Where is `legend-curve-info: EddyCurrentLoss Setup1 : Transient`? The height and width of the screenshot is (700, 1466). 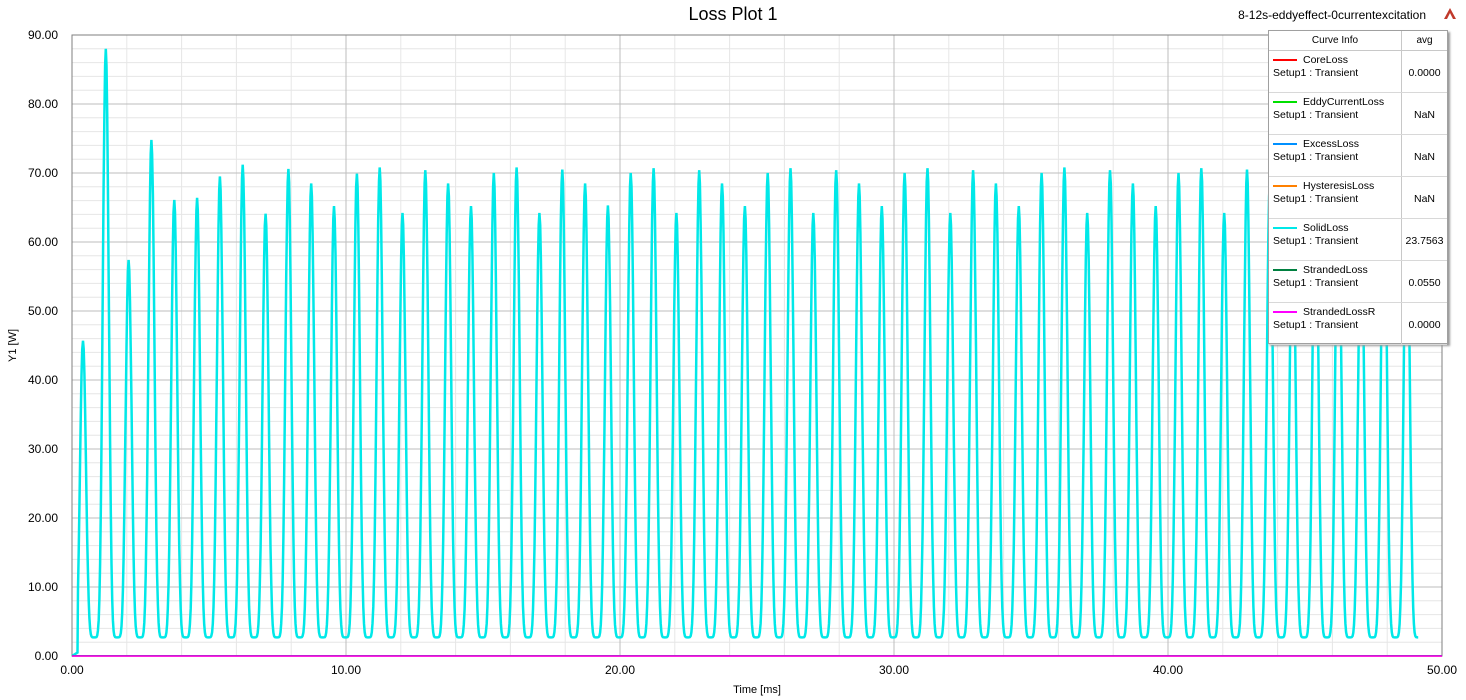
legend-curve-info: EddyCurrentLoss Setup1 : Transient is located at coordinates (1335, 113).